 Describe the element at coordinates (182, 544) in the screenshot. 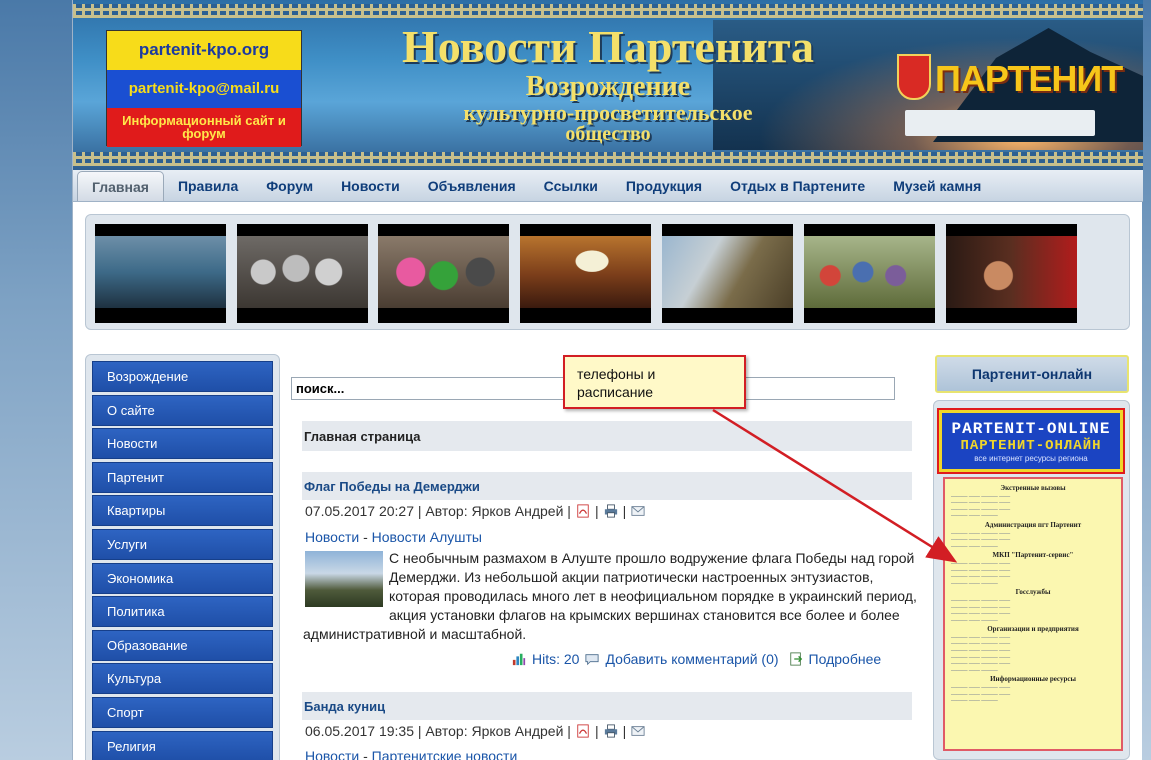

I see `sidebar-item-services: Услуги` at that location.